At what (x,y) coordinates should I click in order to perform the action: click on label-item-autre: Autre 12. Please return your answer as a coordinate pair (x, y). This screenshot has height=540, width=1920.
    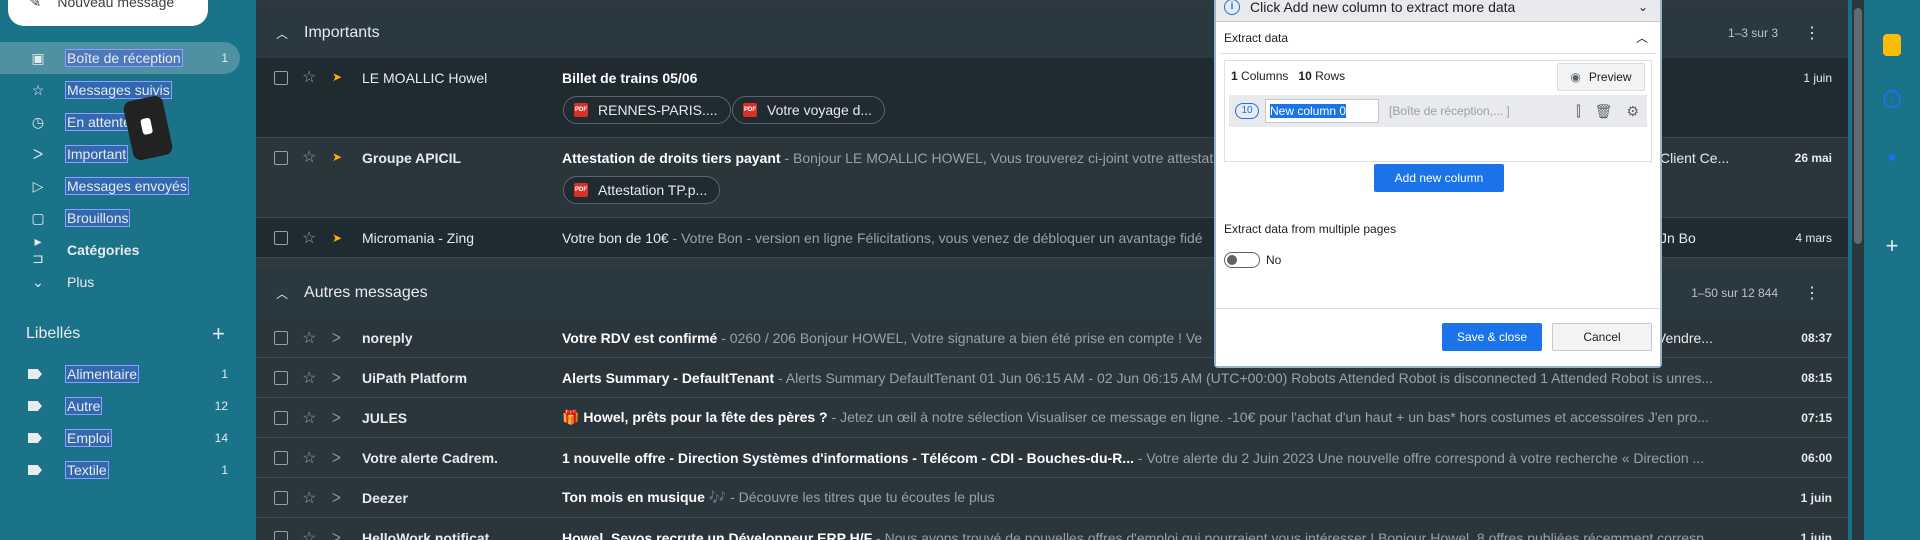
    Looking at the image, I should click on (120, 406).